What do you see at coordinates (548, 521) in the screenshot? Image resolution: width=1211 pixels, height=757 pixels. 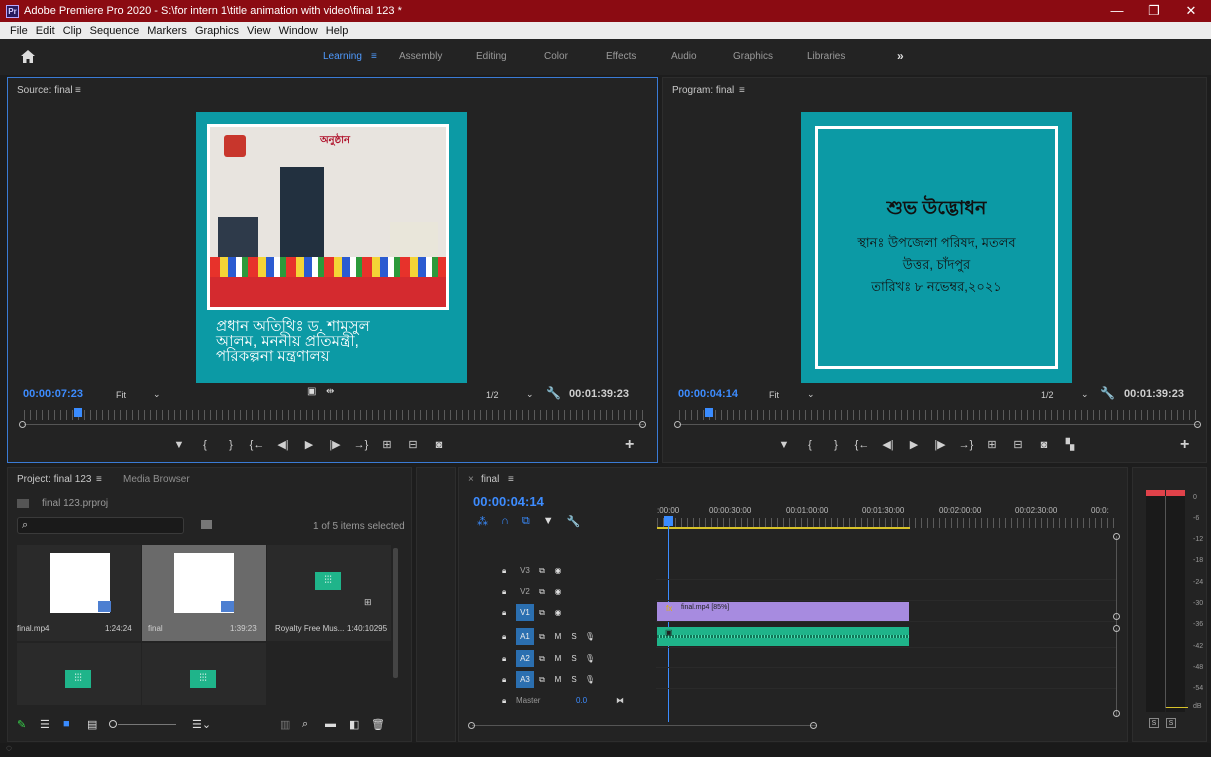 I see `add-marker-icon: ▼` at bounding box center [548, 521].